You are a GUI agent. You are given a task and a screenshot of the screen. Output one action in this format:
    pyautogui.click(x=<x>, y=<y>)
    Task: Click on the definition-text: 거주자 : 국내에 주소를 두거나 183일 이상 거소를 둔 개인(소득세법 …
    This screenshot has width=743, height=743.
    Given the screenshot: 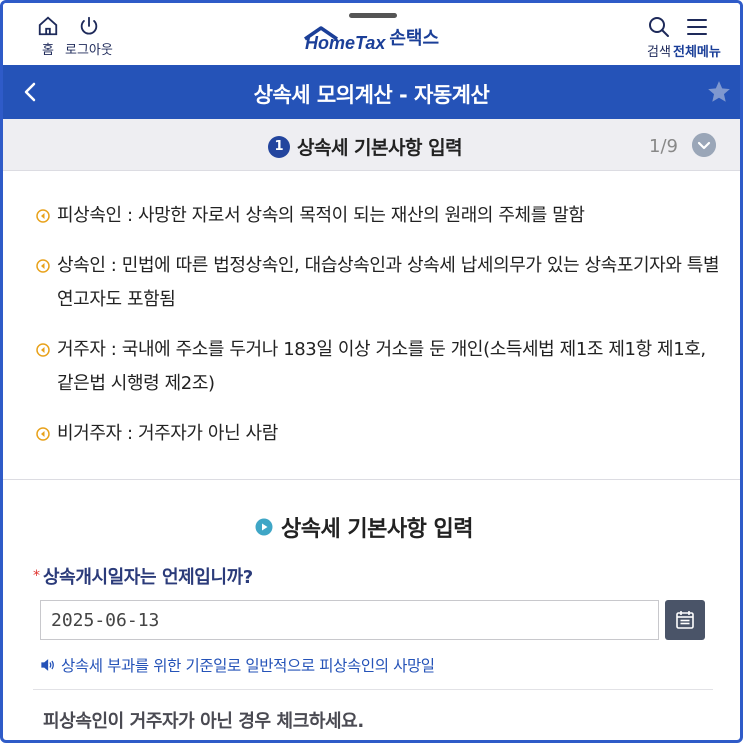 What is the action you would take?
    pyautogui.click(x=381, y=366)
    